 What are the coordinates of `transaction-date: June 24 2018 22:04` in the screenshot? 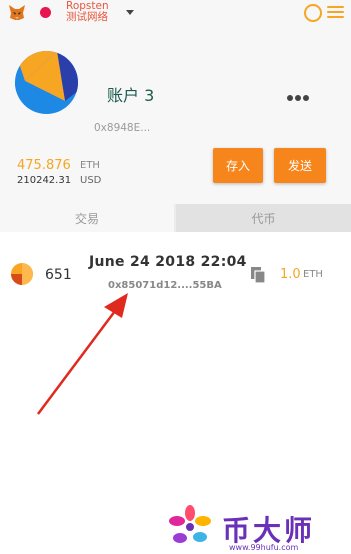 It's located at (168, 262).